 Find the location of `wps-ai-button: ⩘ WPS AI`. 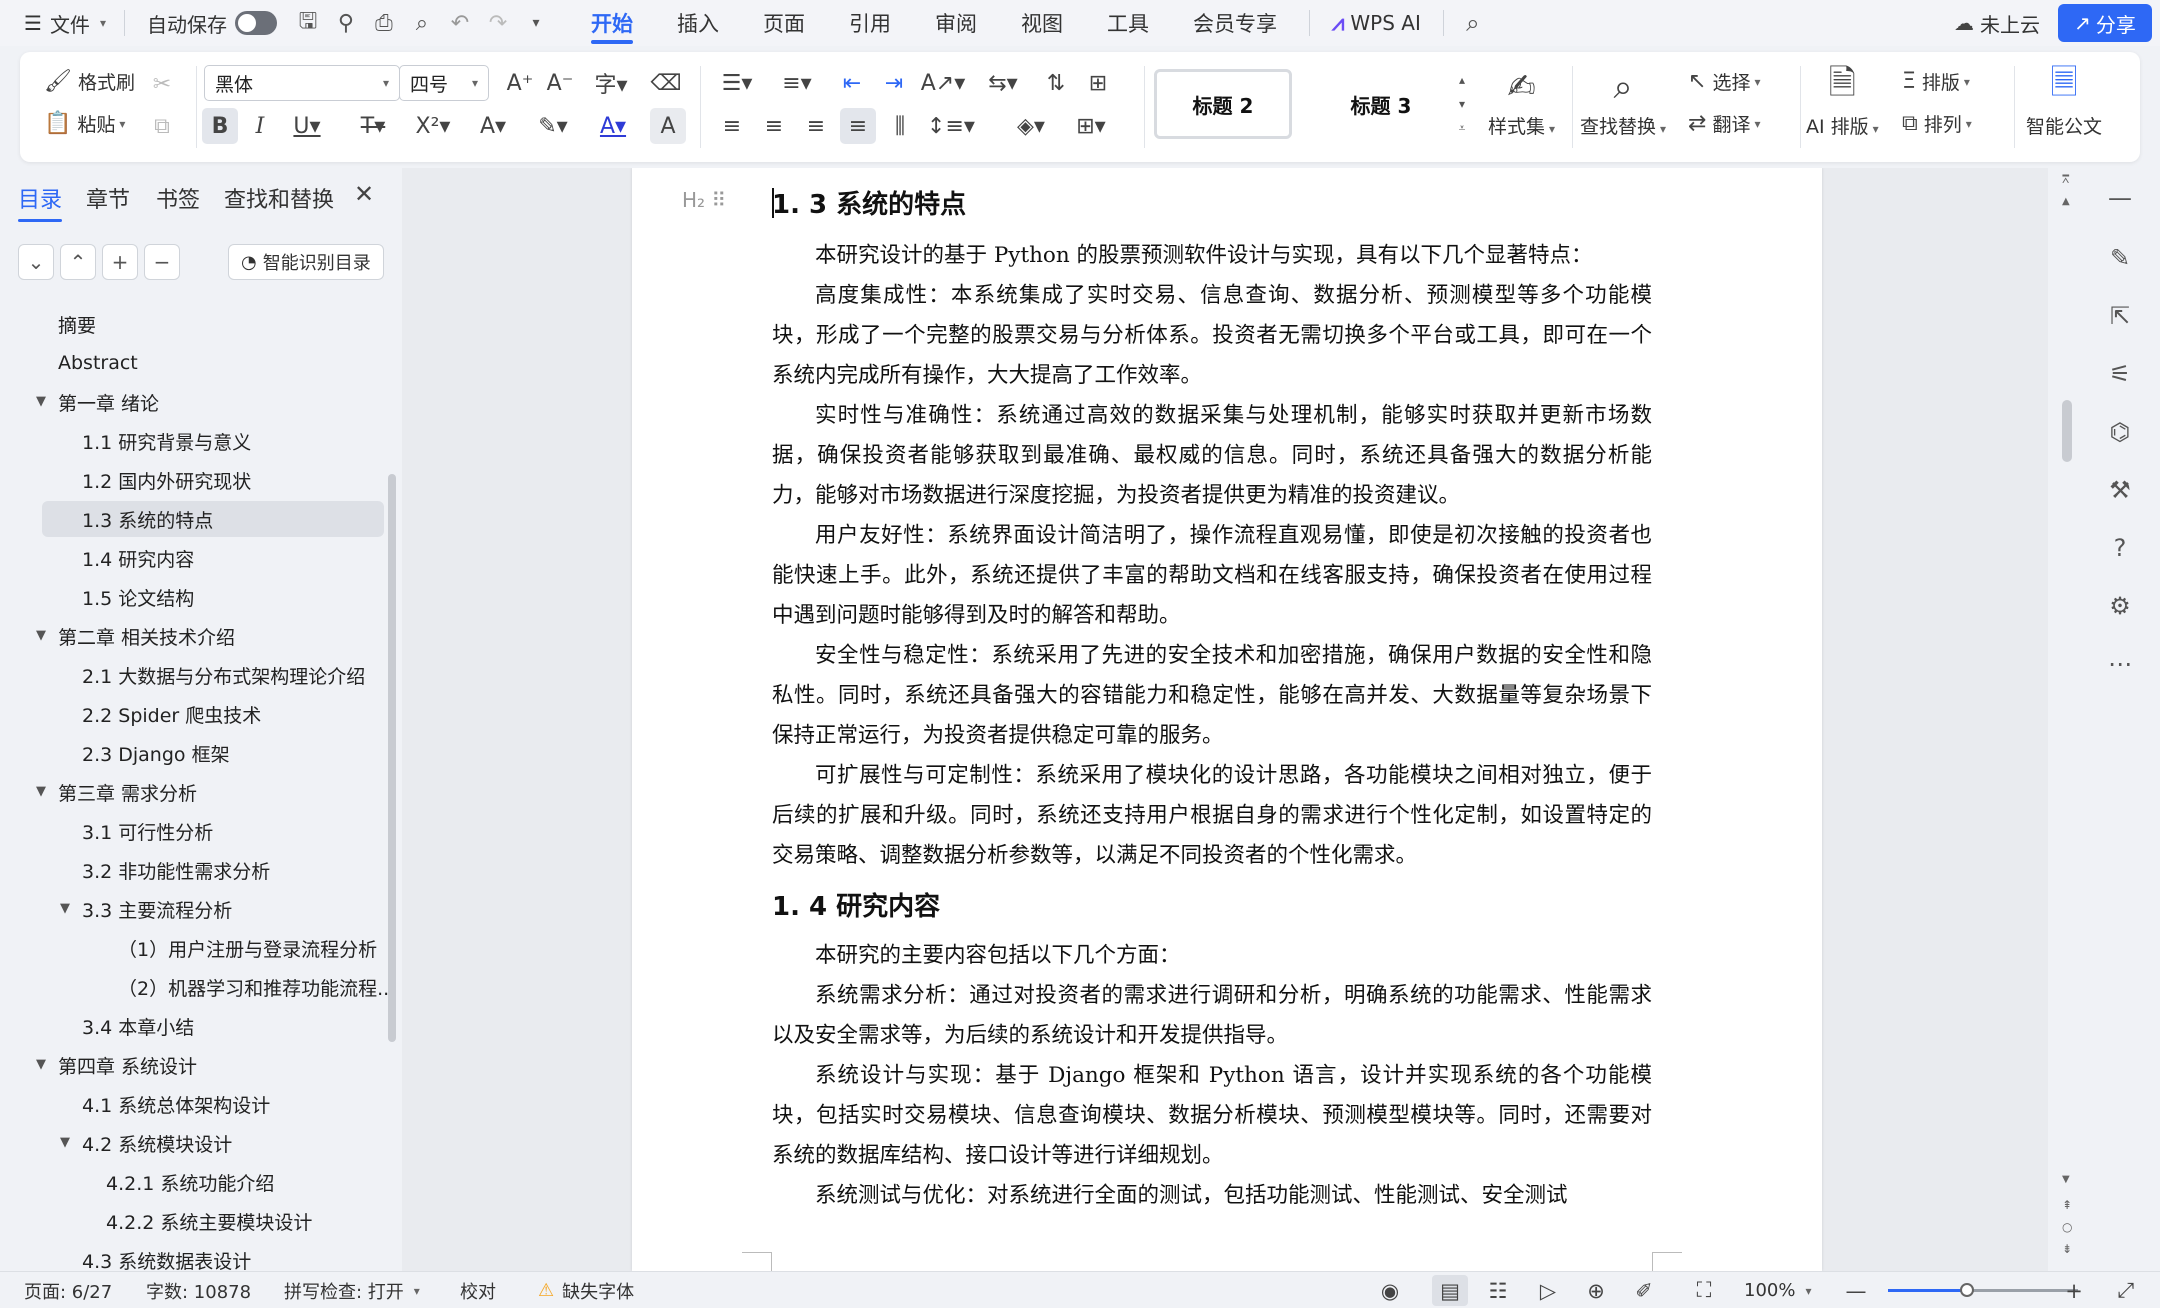

wps-ai-button: ⩘ WPS AI is located at coordinates (1376, 23).